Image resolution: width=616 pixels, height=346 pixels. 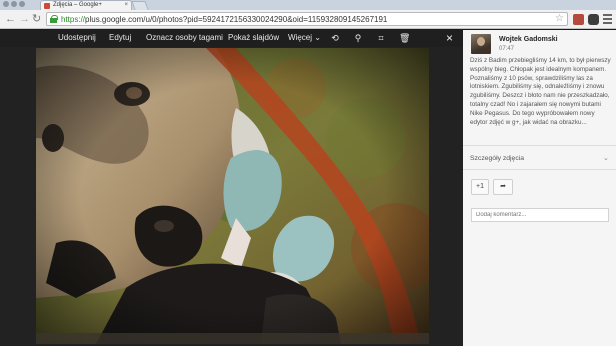 I want to click on tab-close-icon: ×, so click(x=126, y=5).